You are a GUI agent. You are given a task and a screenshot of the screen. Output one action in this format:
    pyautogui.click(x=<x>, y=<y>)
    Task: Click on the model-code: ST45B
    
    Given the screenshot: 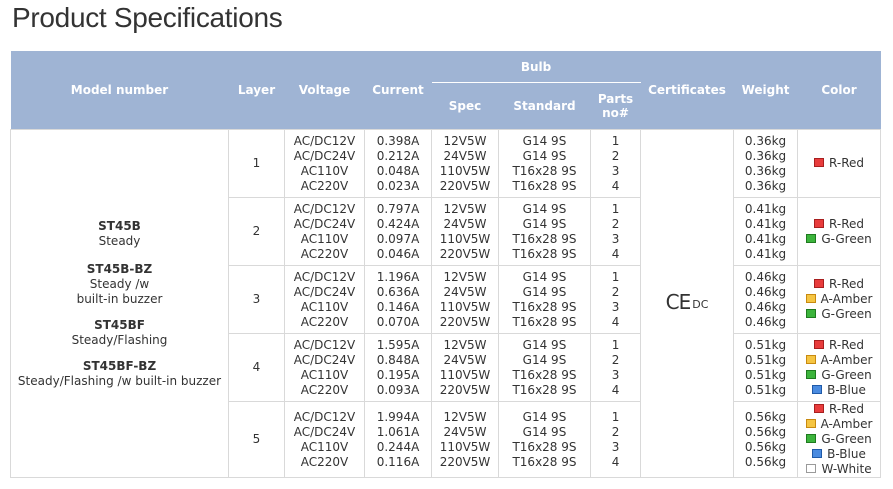 What is the action you would take?
    pyautogui.click(x=119, y=225)
    